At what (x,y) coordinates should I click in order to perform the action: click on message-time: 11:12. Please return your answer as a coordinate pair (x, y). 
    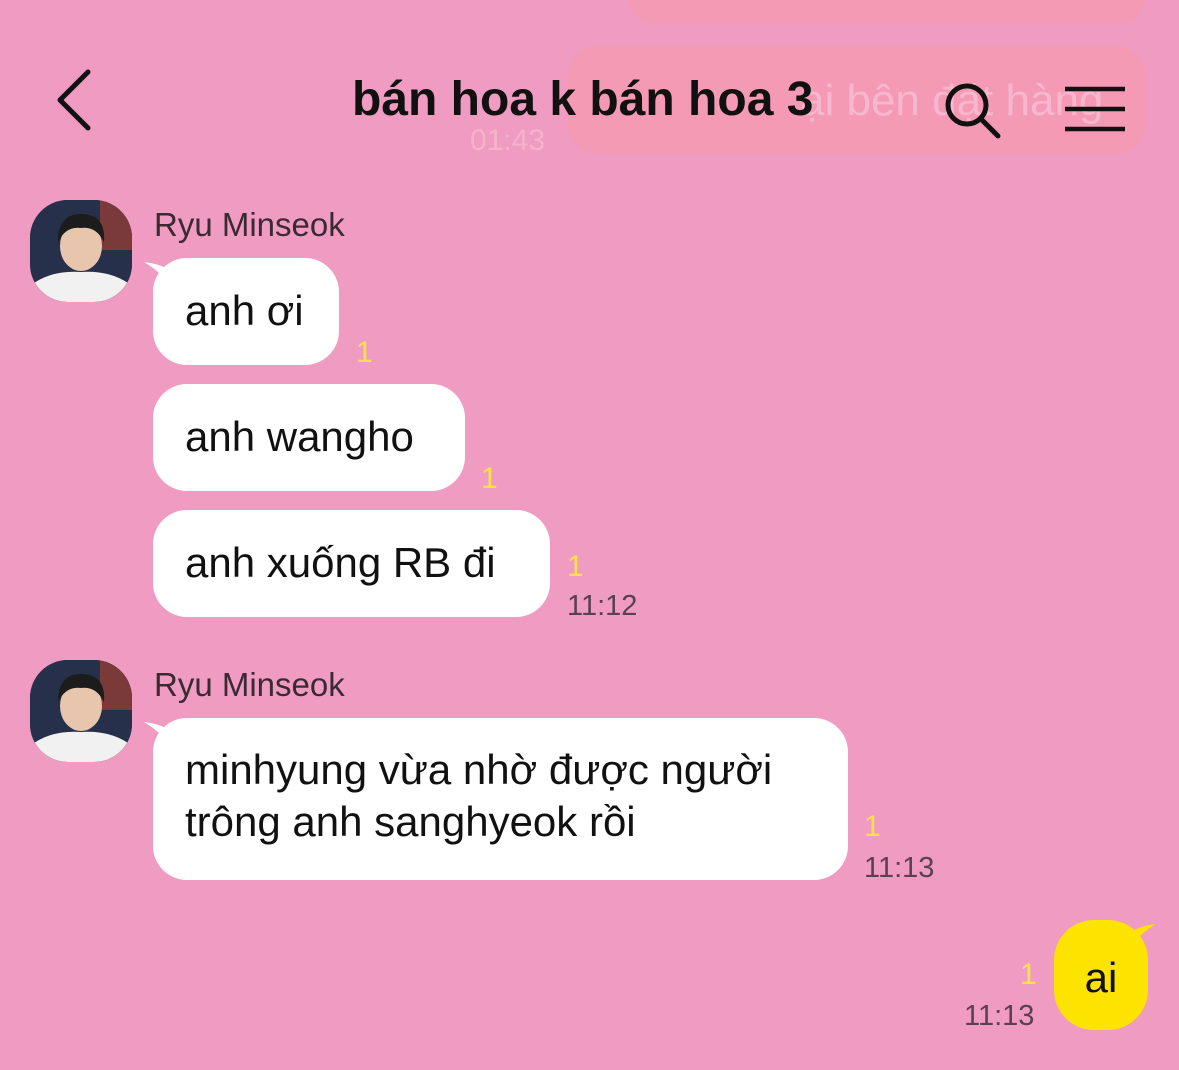
    Looking at the image, I should click on (602, 606).